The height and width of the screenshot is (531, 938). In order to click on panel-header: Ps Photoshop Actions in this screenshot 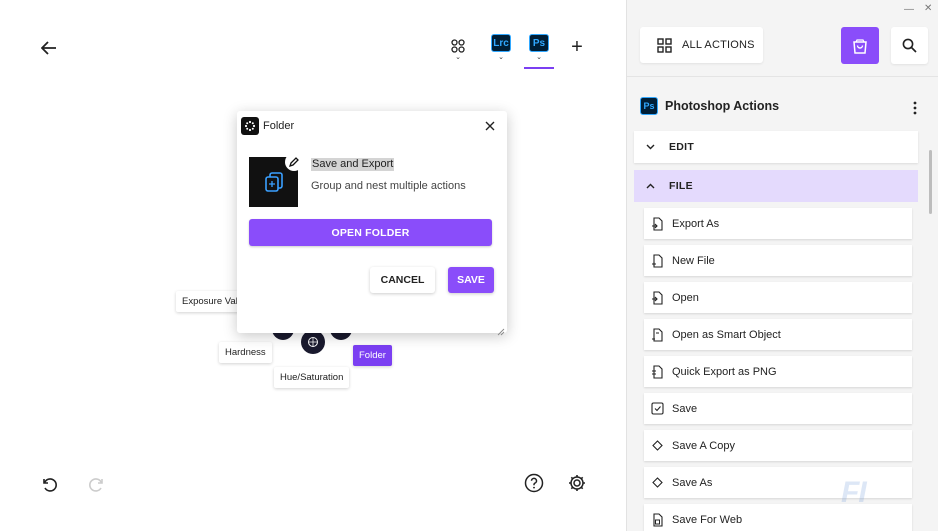, I will do `click(709, 106)`.